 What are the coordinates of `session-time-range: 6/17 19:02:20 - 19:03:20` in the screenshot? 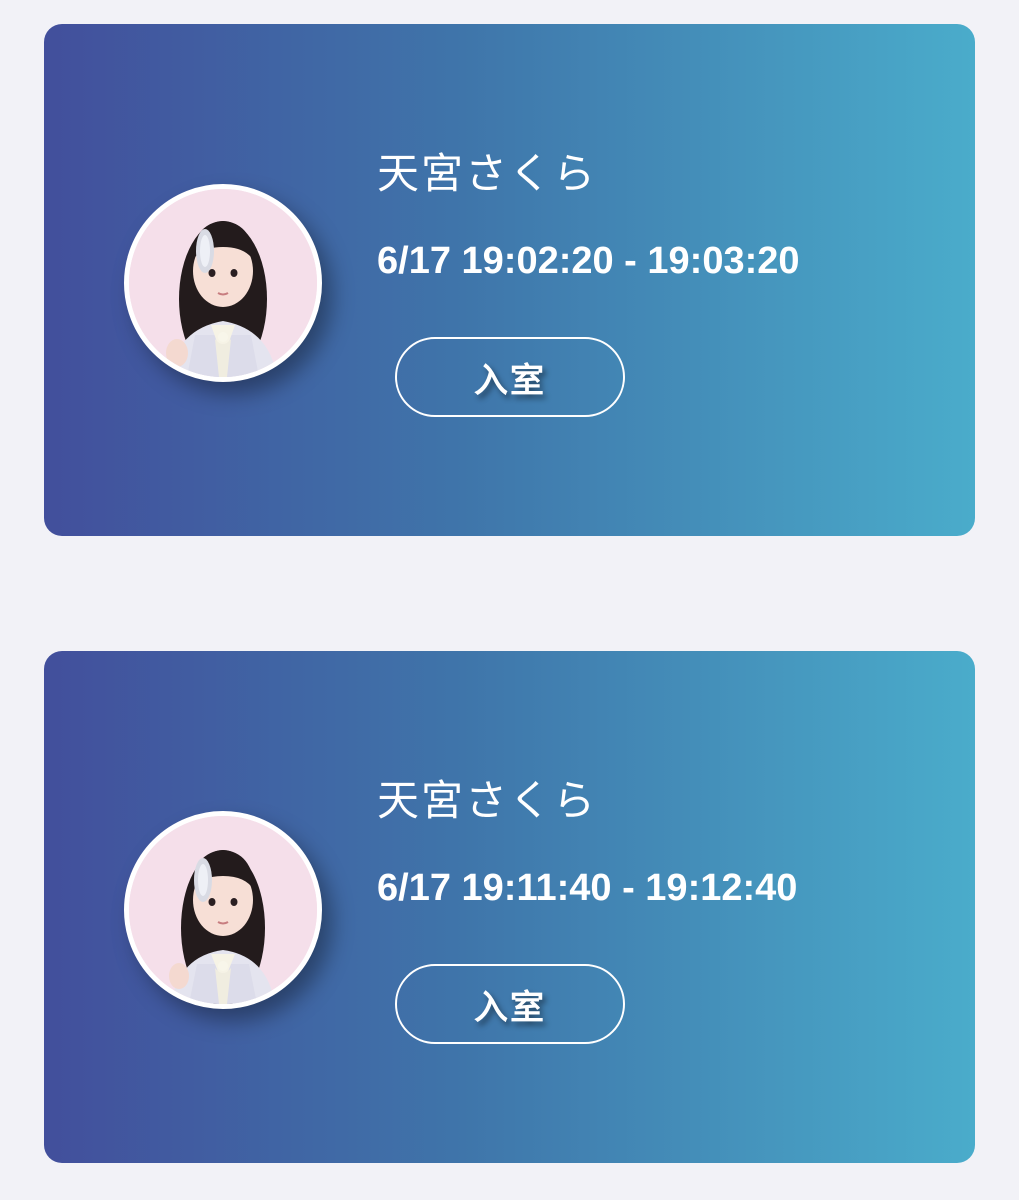 It's located at (588, 261).